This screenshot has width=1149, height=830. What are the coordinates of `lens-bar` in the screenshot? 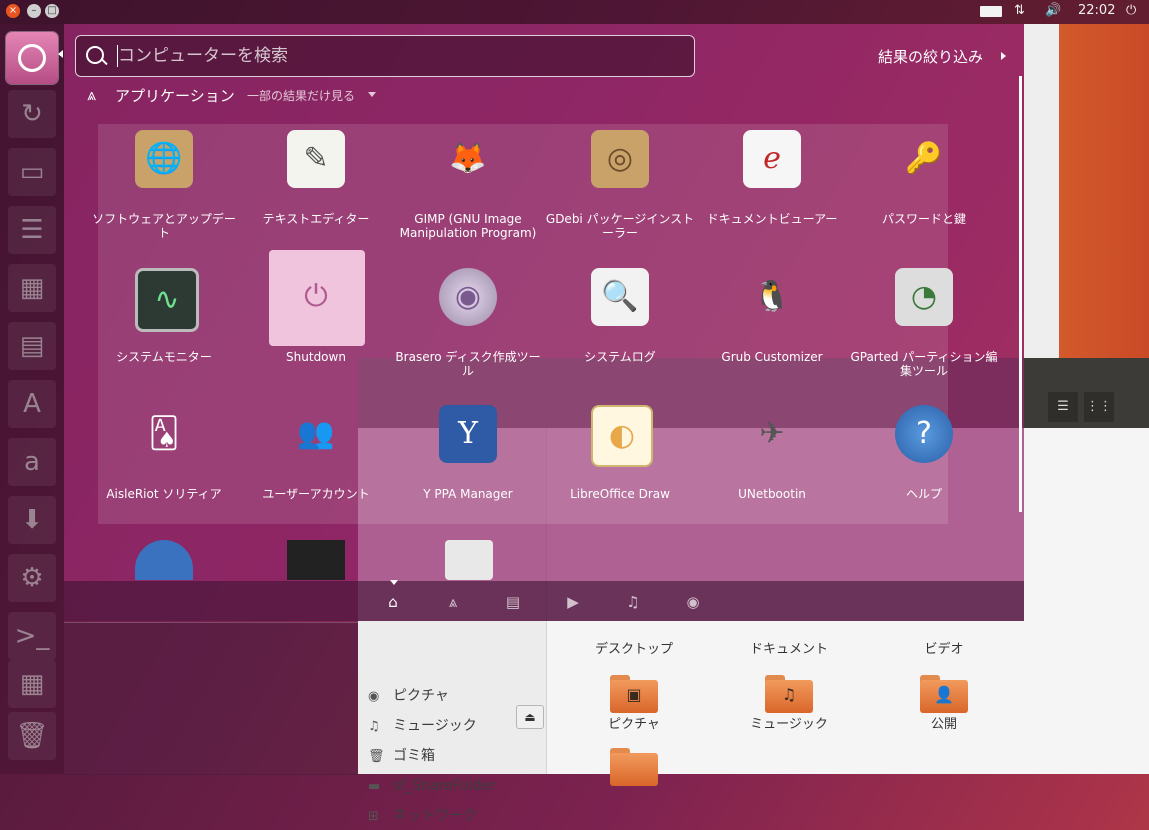 It's located at (544, 601).